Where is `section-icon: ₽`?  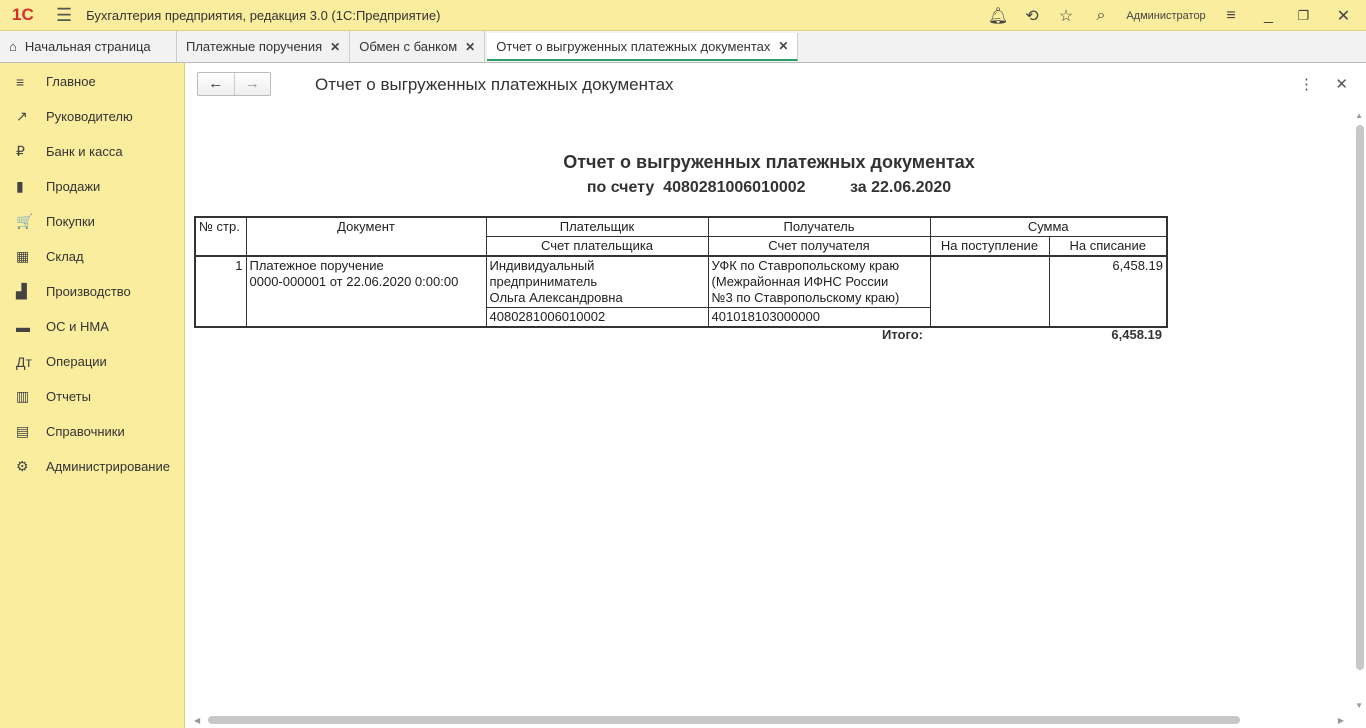
section-icon: ₽ is located at coordinates (20, 151).